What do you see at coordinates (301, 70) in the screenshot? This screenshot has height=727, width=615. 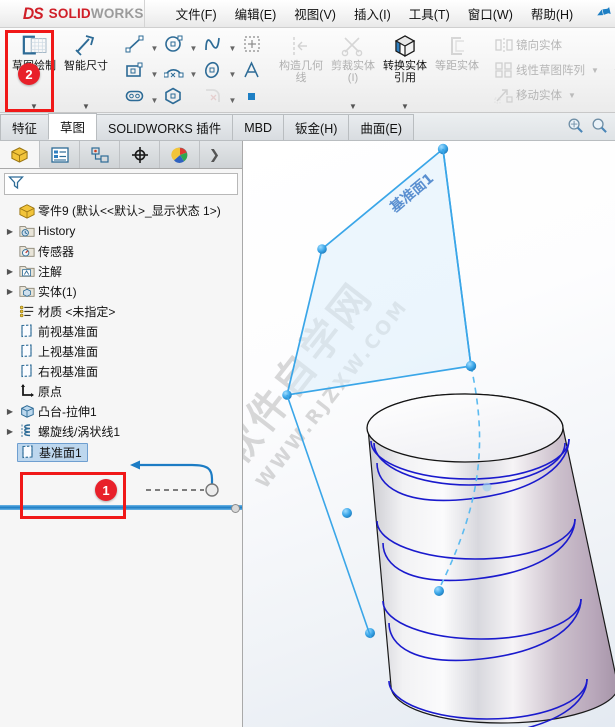 I see `construction-geometry-button: 构造几何线` at bounding box center [301, 70].